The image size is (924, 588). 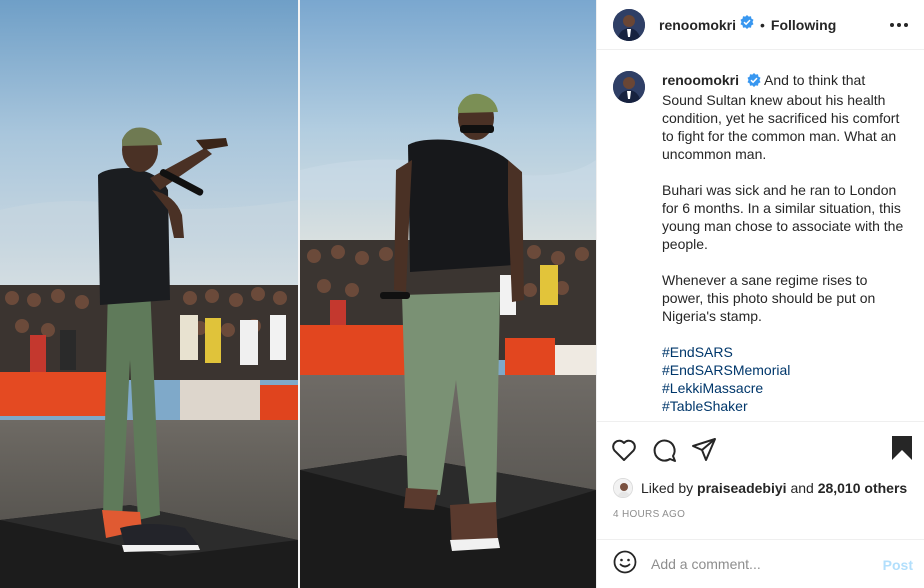 What do you see at coordinates (785, 370) in the screenshot?
I see `hashtag-endsarsmemorial: #EndSARSMemorial` at bounding box center [785, 370].